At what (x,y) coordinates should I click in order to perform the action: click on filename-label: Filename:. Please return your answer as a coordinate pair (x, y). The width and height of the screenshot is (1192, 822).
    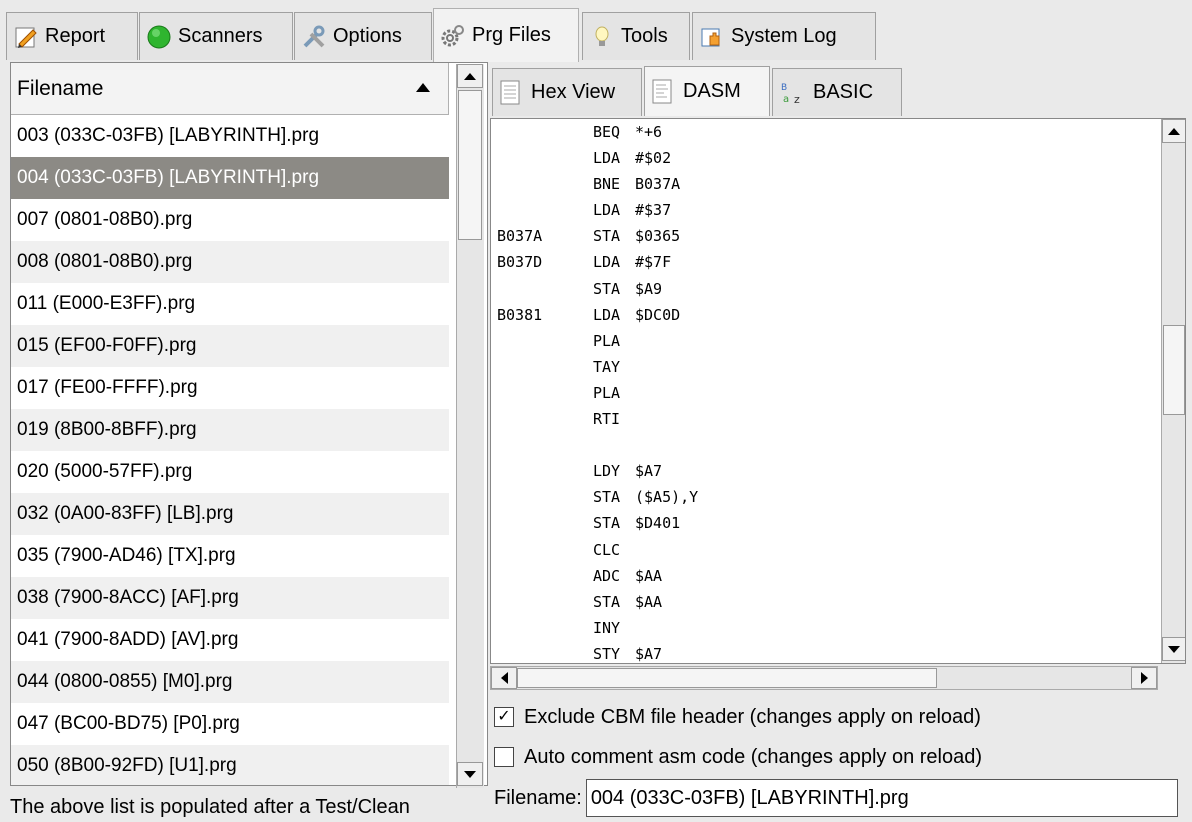
    Looking at the image, I should click on (538, 797).